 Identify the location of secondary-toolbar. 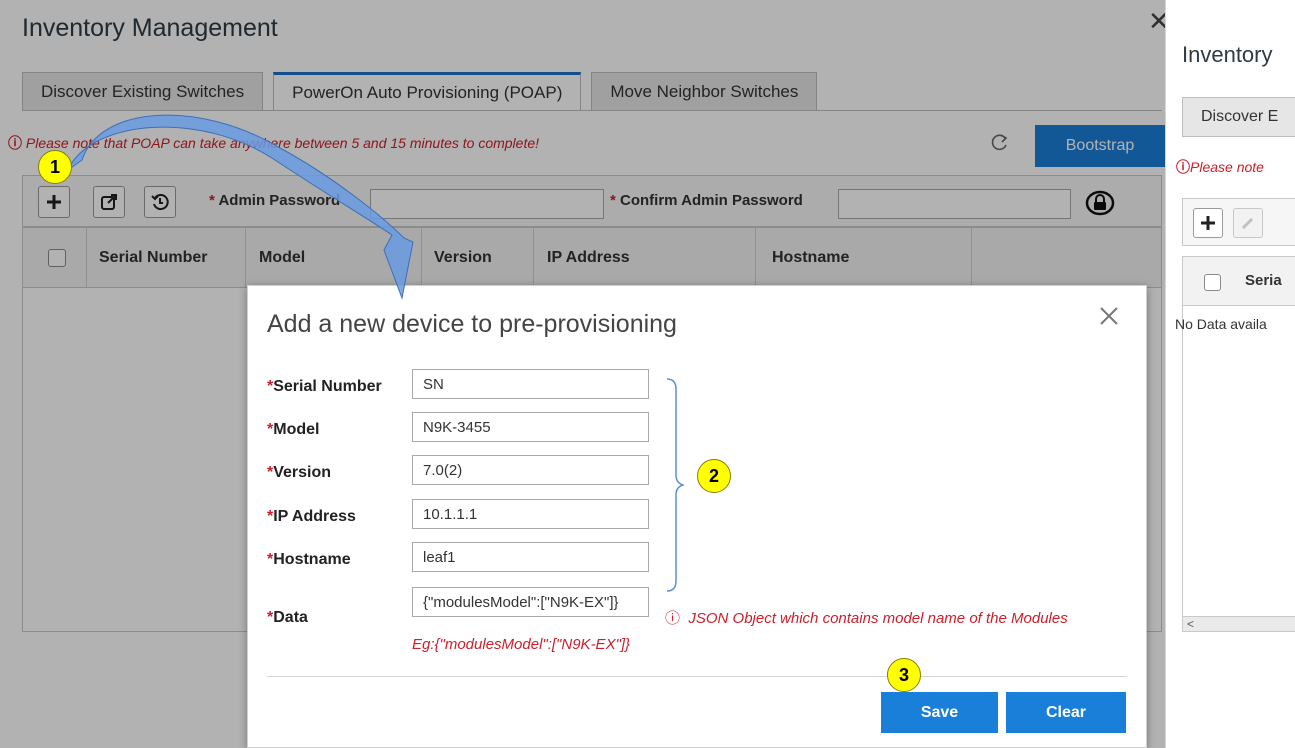
(1238, 222).